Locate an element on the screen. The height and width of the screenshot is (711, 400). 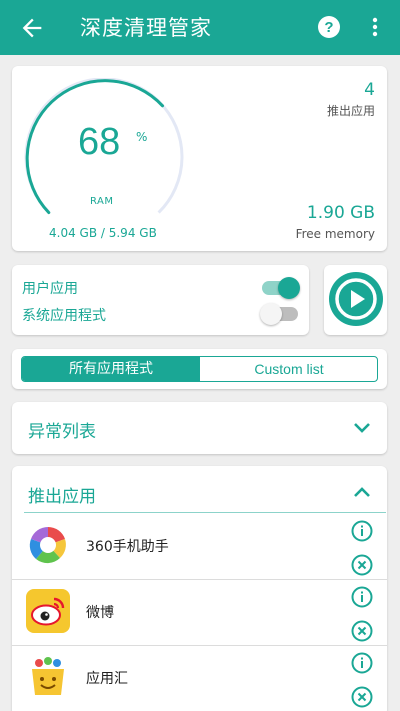
app-name: 360手机助手 is located at coordinates (127, 547).